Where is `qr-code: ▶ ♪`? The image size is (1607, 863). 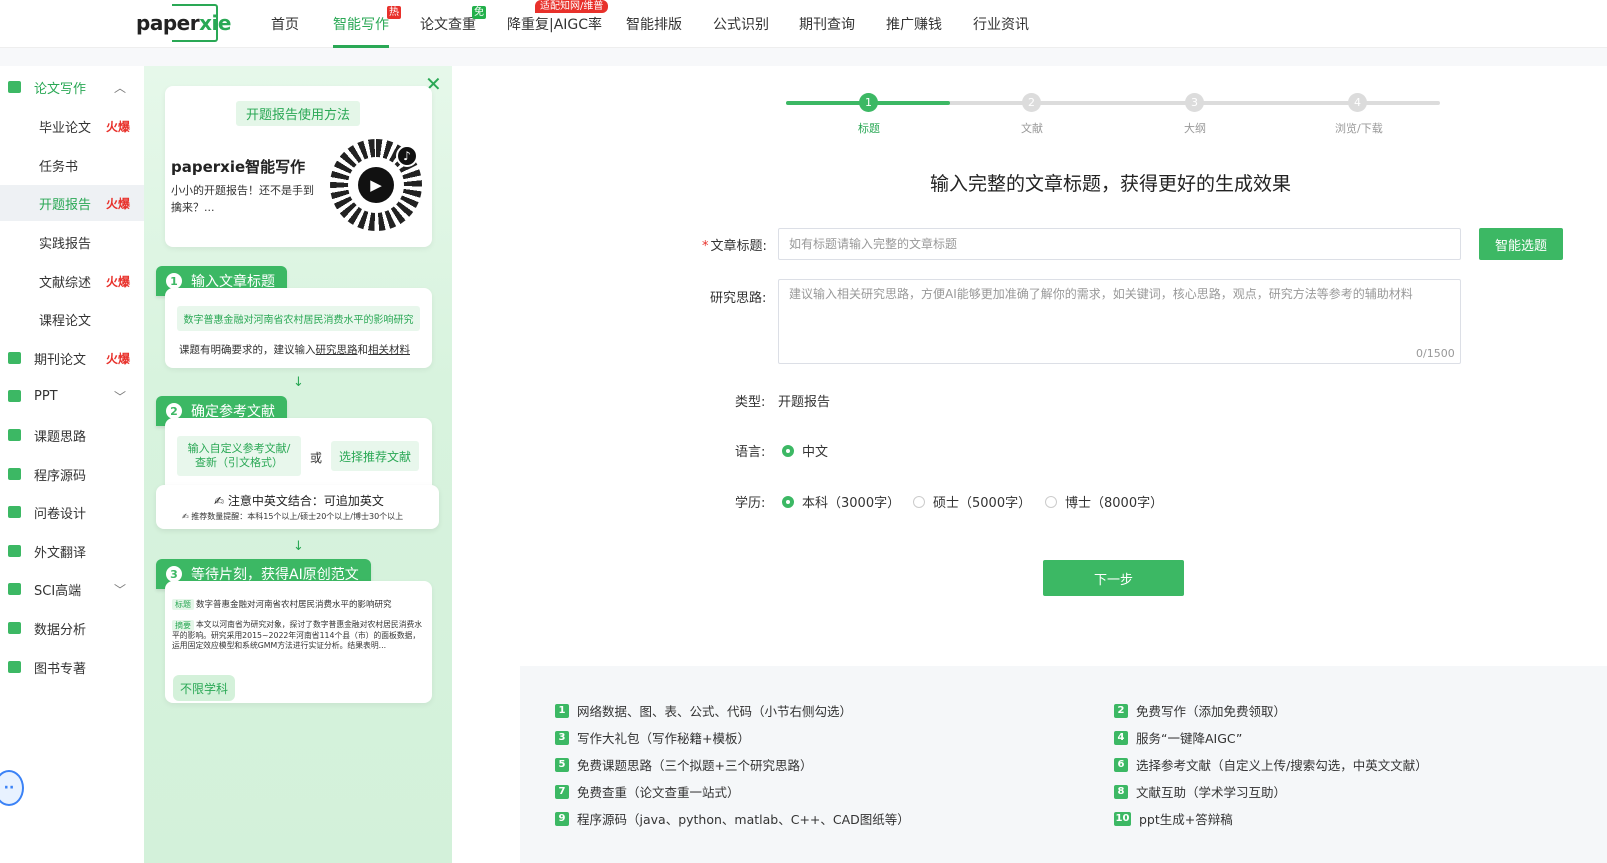 qr-code: ▶ ♪ is located at coordinates (376, 185).